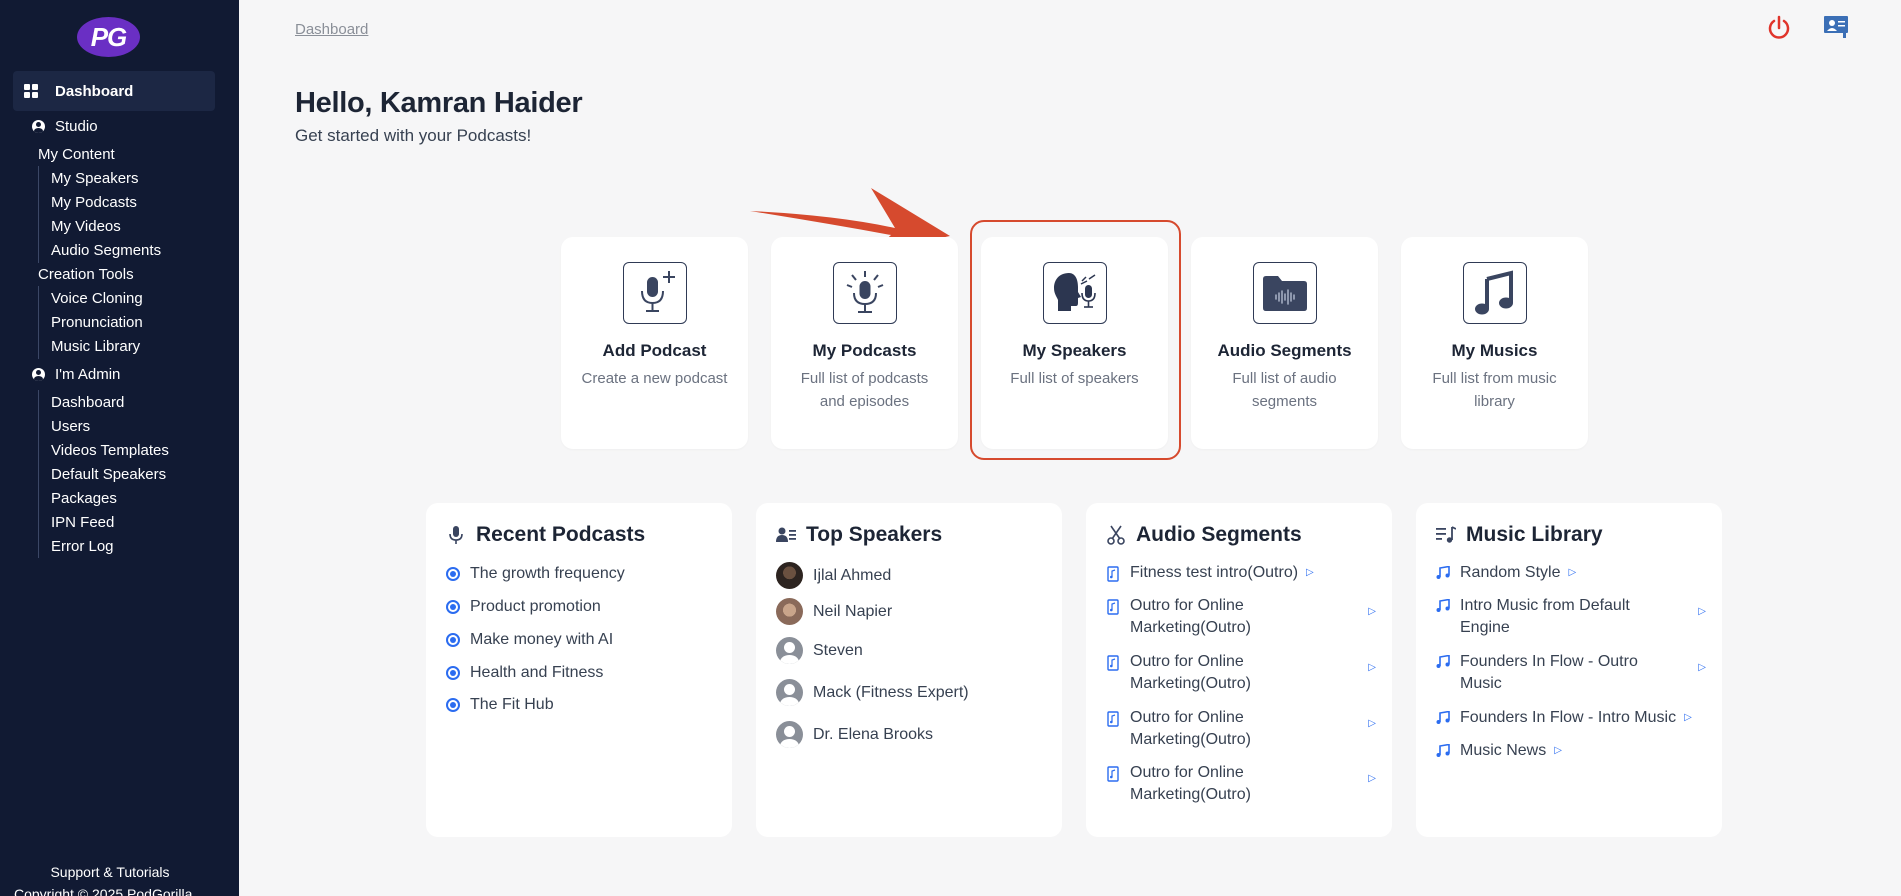 This screenshot has height=896, width=1901. What do you see at coordinates (1284, 350) in the screenshot?
I see `card-title: Audio Segments` at bounding box center [1284, 350].